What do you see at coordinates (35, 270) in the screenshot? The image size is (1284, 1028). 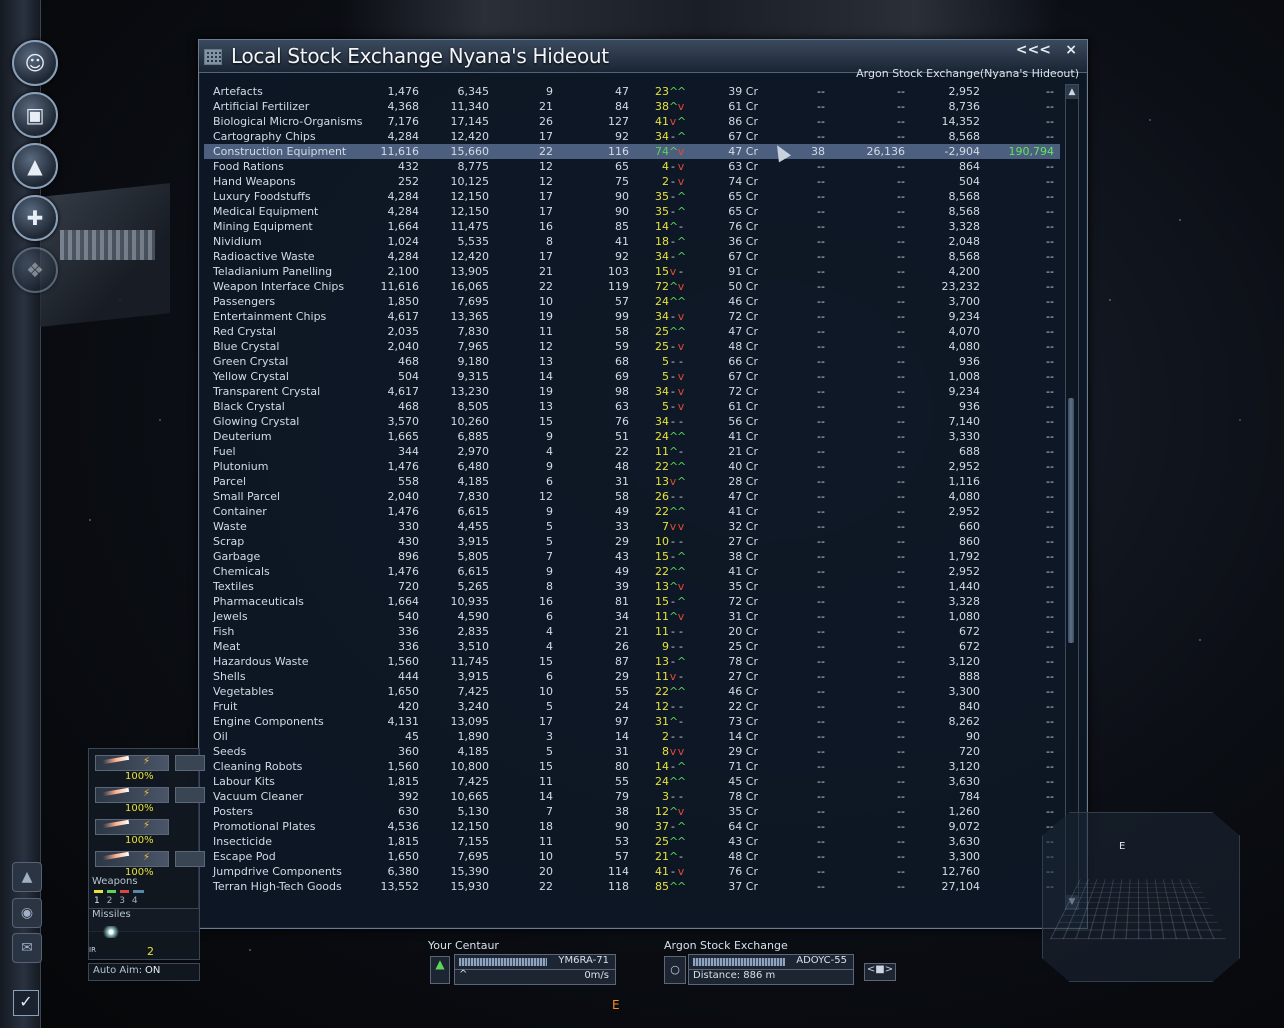 I see `ship-menu-icon: ❖` at bounding box center [35, 270].